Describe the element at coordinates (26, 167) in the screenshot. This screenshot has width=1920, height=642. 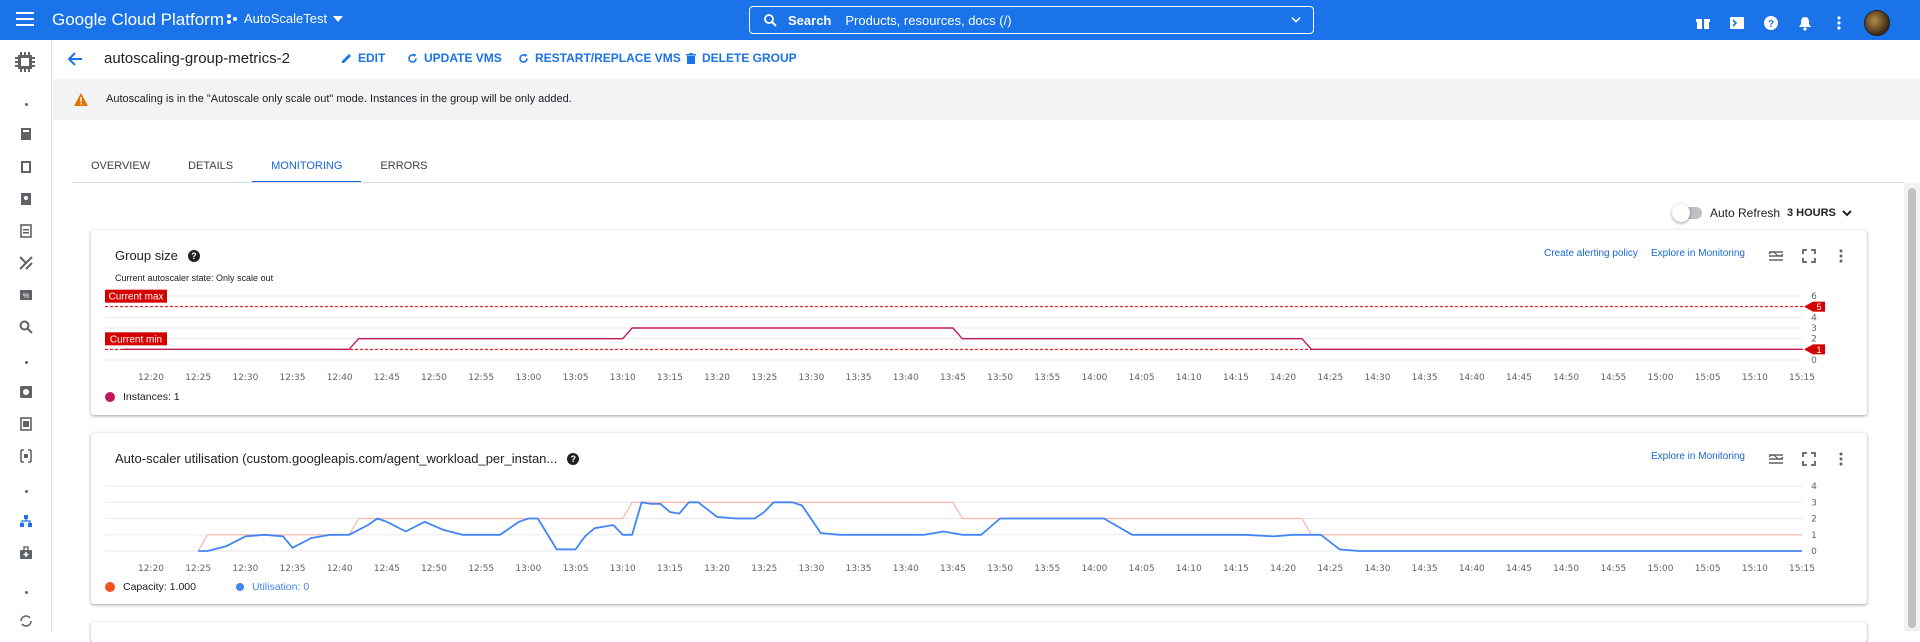
I see `instance-templates-icon` at that location.